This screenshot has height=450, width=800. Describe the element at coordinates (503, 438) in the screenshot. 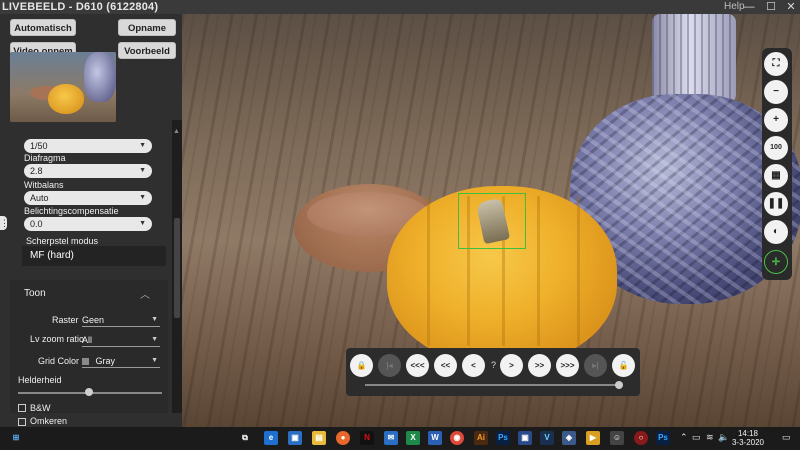

I see `photoshop-icon: Ps` at that location.